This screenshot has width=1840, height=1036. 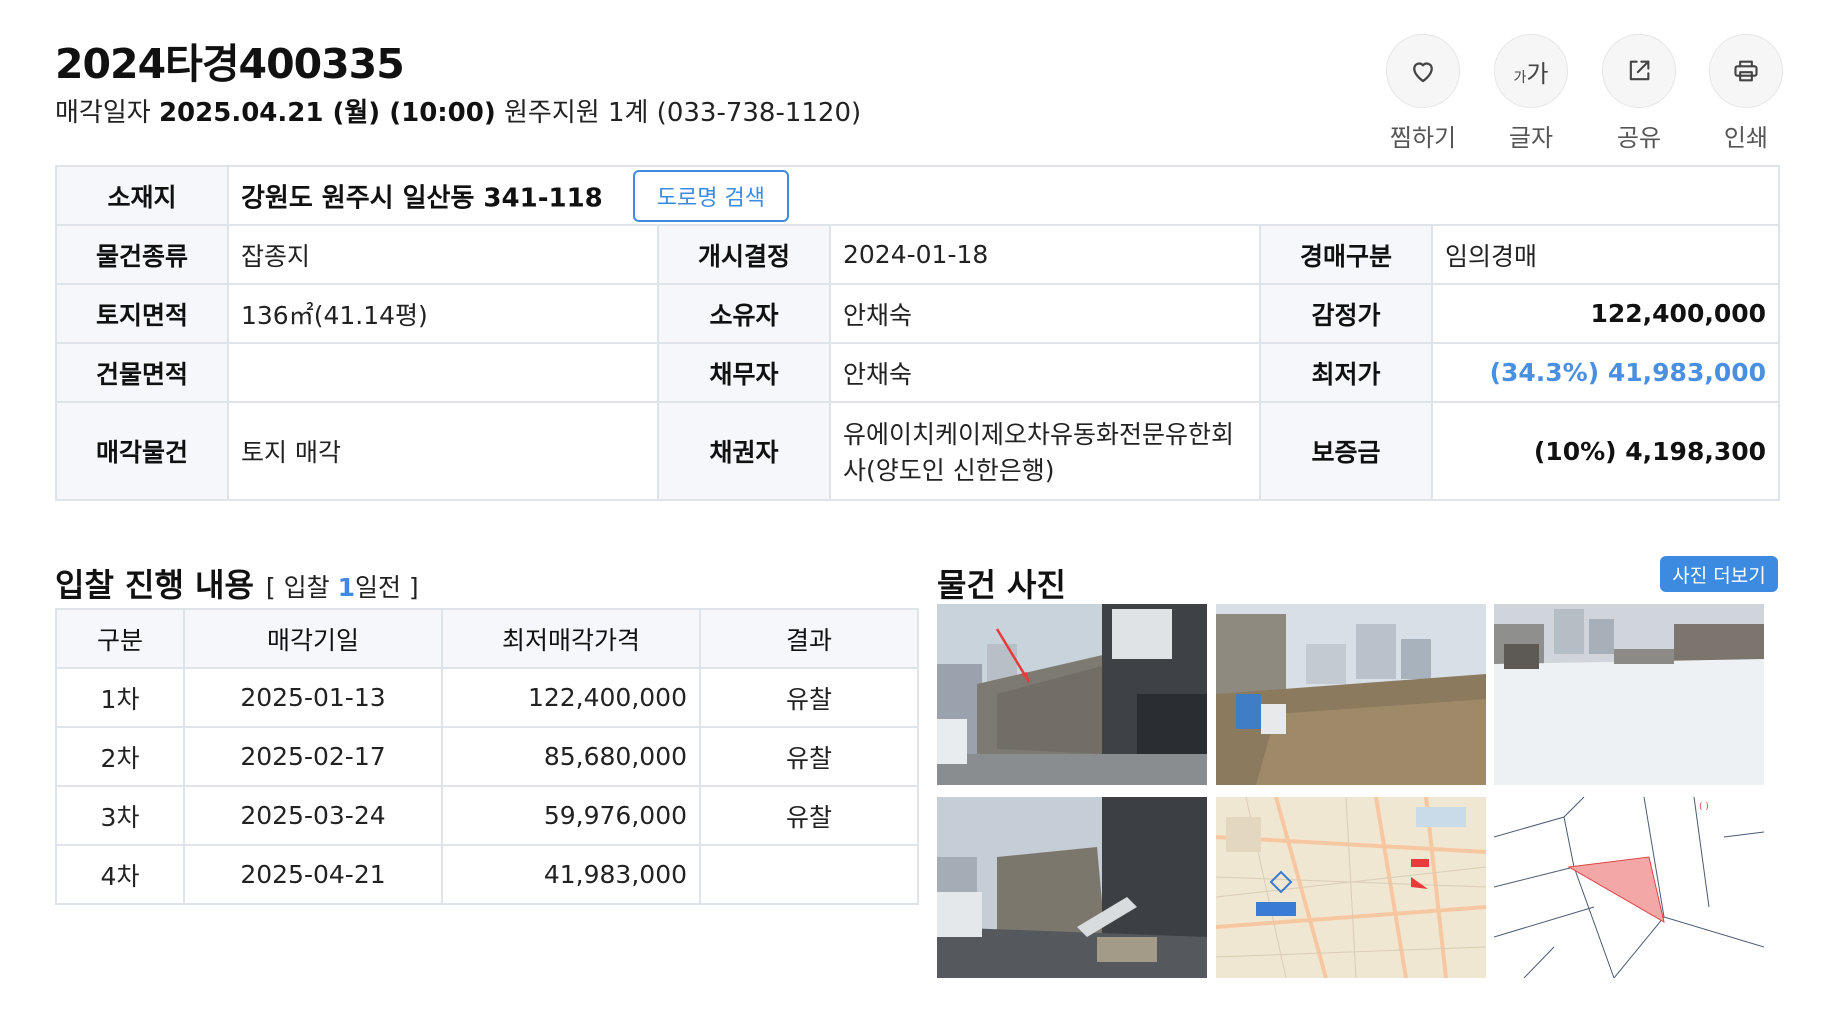 I want to click on info-row: 물건종류 잡종지 개시결정 2024-01-18 경매구분 임의경매, so click(x=918, y=254).